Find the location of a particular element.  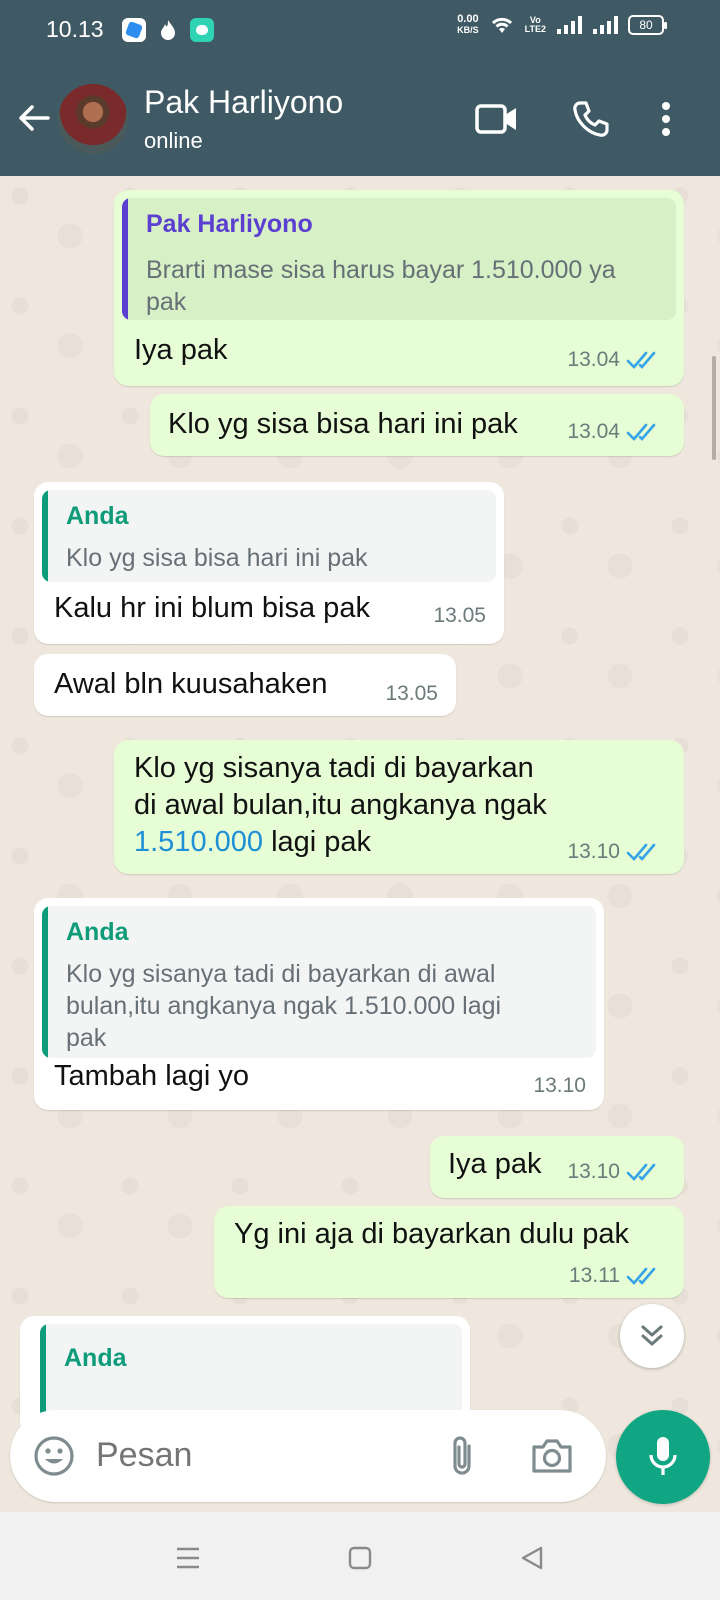

number-link: 1.510.000 is located at coordinates (198, 842).